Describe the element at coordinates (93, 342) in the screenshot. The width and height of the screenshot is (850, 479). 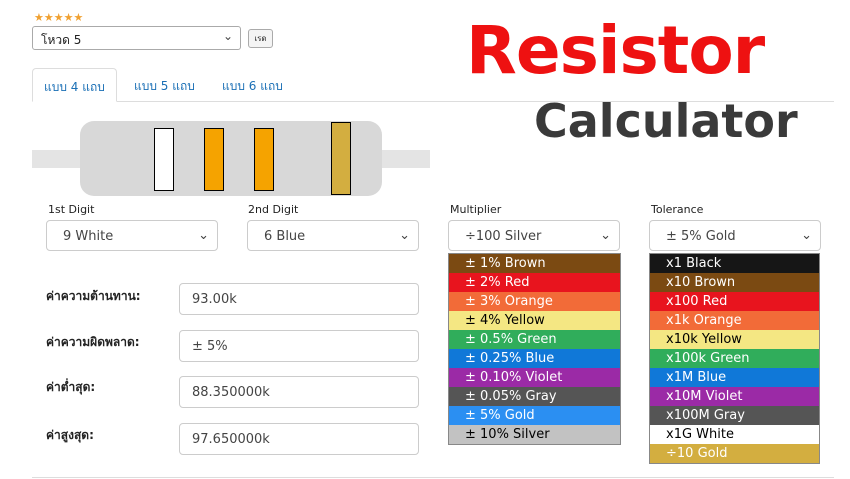
I see `error-label: ค่าความผิดพลาด:` at that location.